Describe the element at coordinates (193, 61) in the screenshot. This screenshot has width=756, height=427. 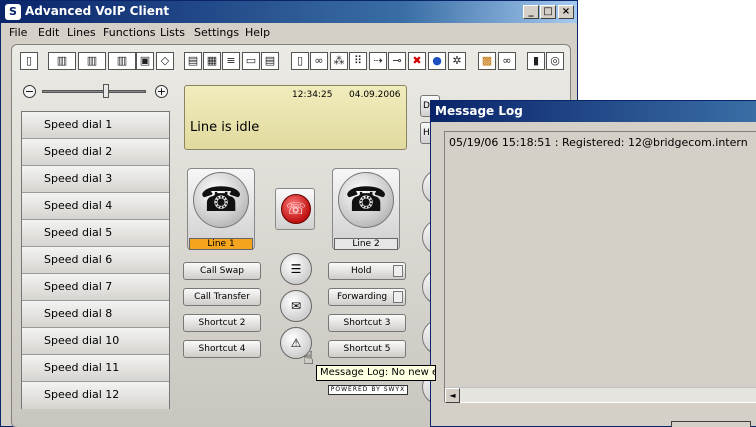
I see `window-icon: ▤` at that location.